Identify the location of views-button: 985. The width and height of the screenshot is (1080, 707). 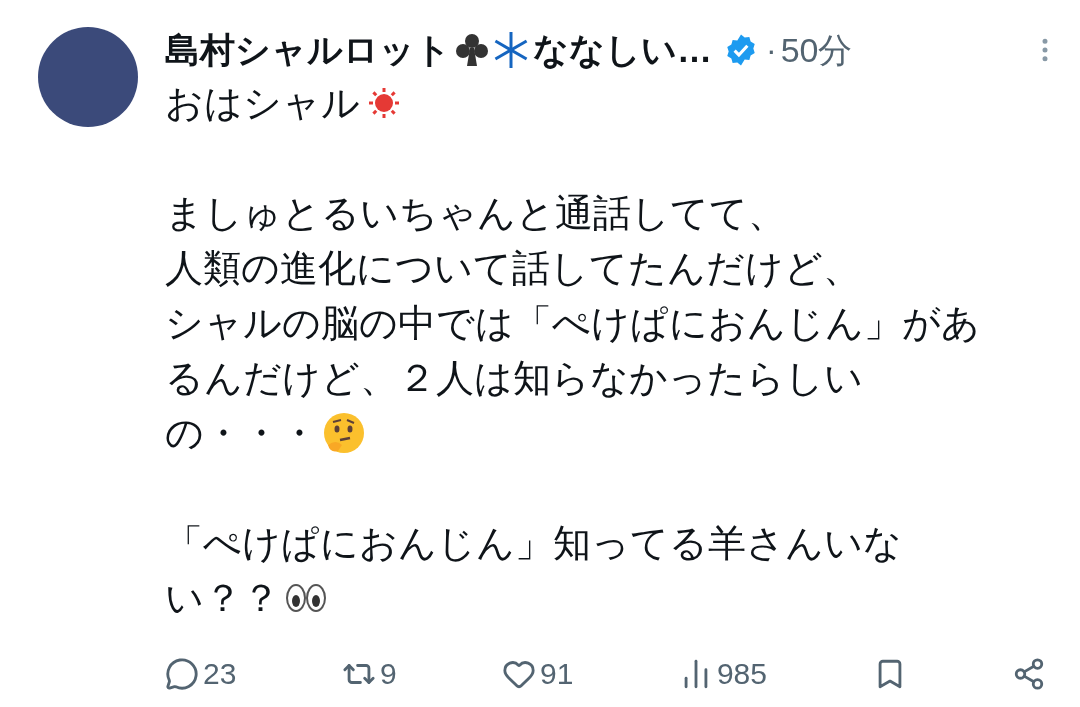
(722, 673).